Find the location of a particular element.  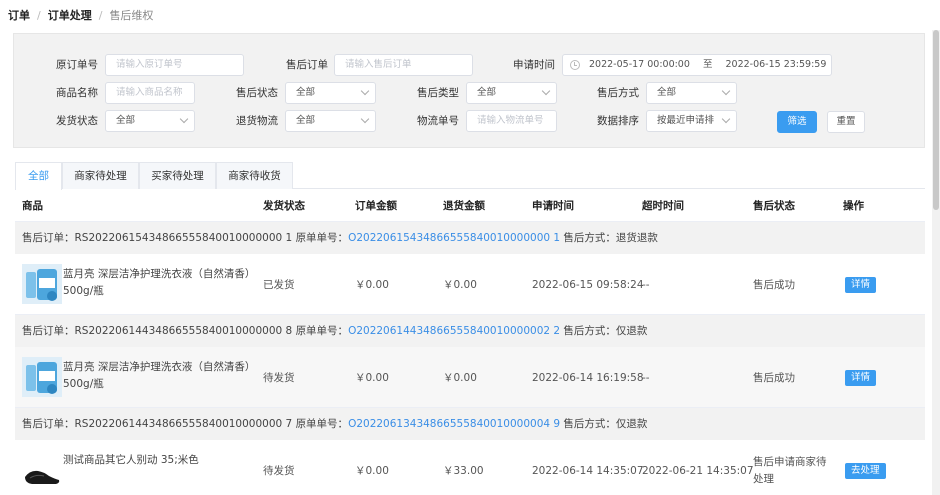

breadcrumb-item-order-processing: 订单处理 is located at coordinates (70, 15).